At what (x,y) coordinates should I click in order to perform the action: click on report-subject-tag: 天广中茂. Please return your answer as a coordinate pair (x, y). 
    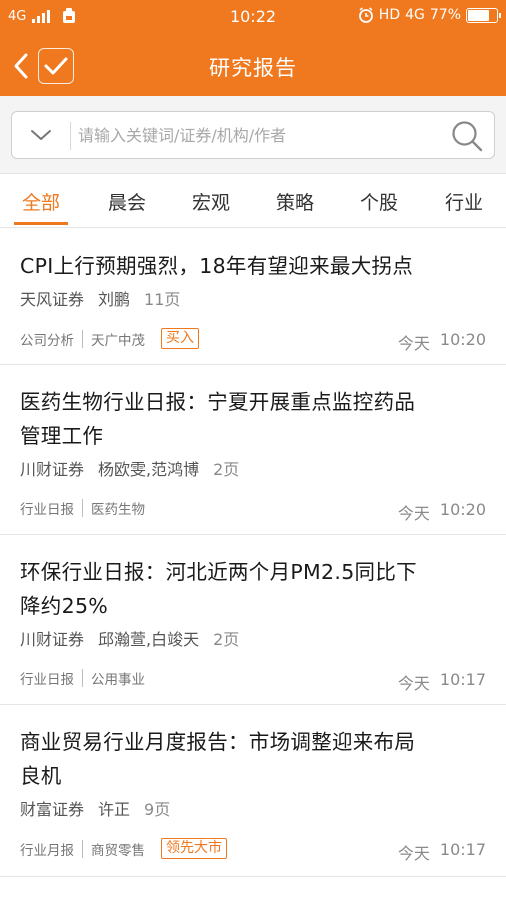
    Looking at the image, I should click on (118, 340).